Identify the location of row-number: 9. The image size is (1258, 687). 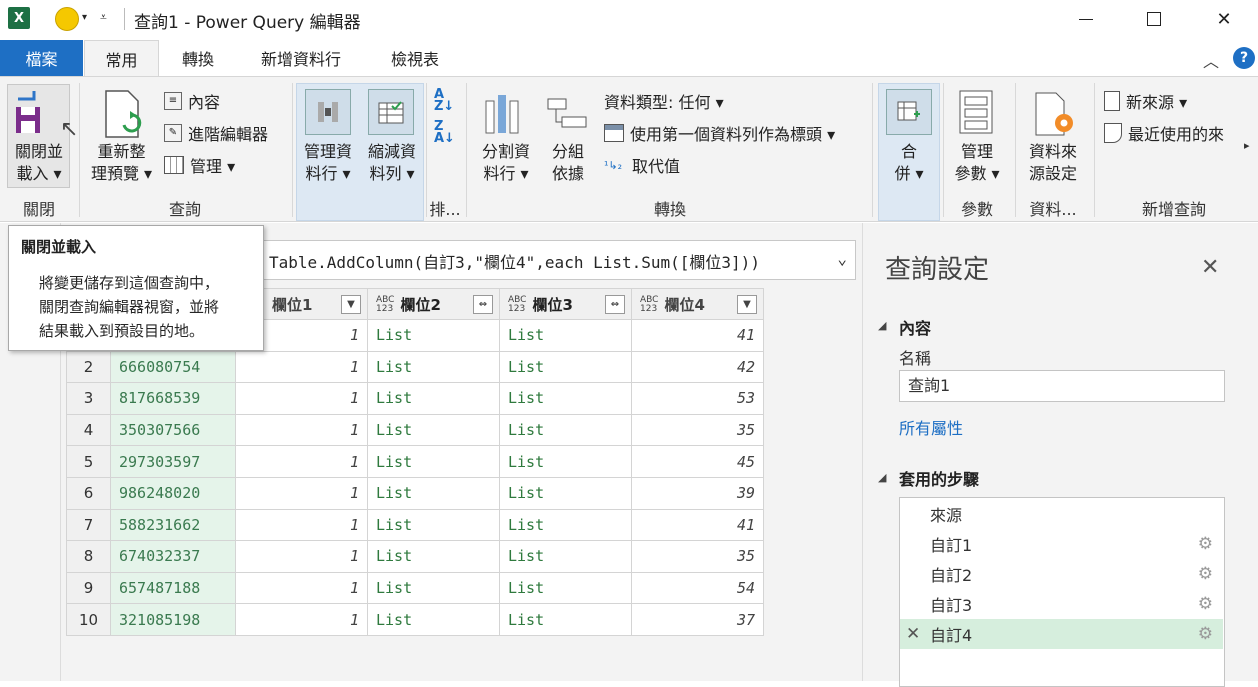
(88, 588).